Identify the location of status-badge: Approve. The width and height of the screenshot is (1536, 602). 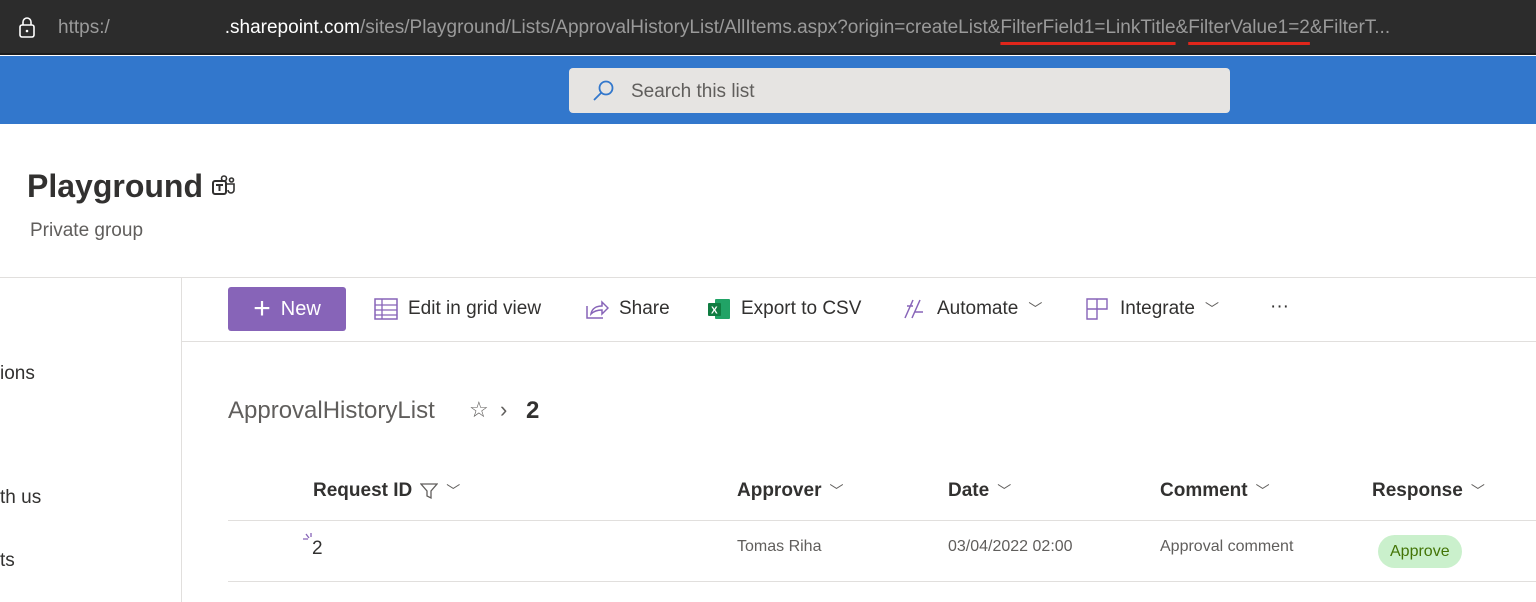
(1420, 551).